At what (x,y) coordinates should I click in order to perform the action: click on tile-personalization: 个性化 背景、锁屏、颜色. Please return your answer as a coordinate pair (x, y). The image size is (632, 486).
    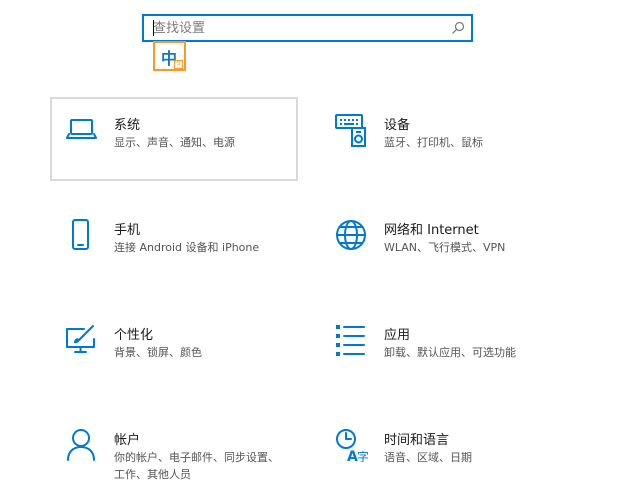
    Looking at the image, I should click on (174, 349).